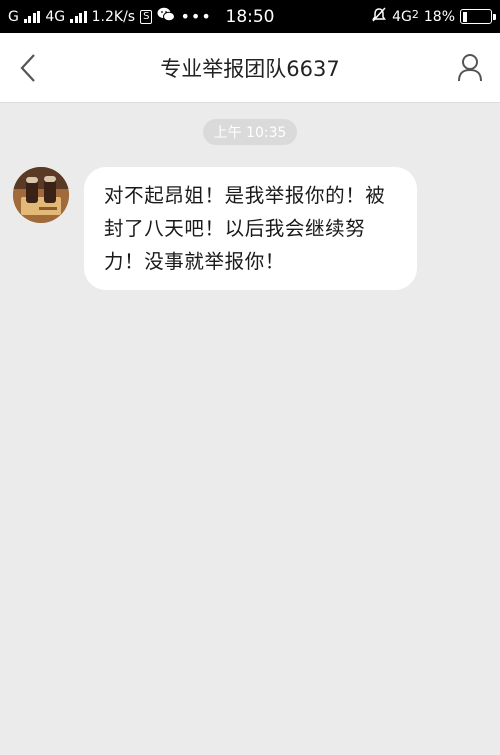 The height and width of the screenshot is (755, 500). What do you see at coordinates (166, 16) in the screenshot?
I see `wechat-icon` at bounding box center [166, 16].